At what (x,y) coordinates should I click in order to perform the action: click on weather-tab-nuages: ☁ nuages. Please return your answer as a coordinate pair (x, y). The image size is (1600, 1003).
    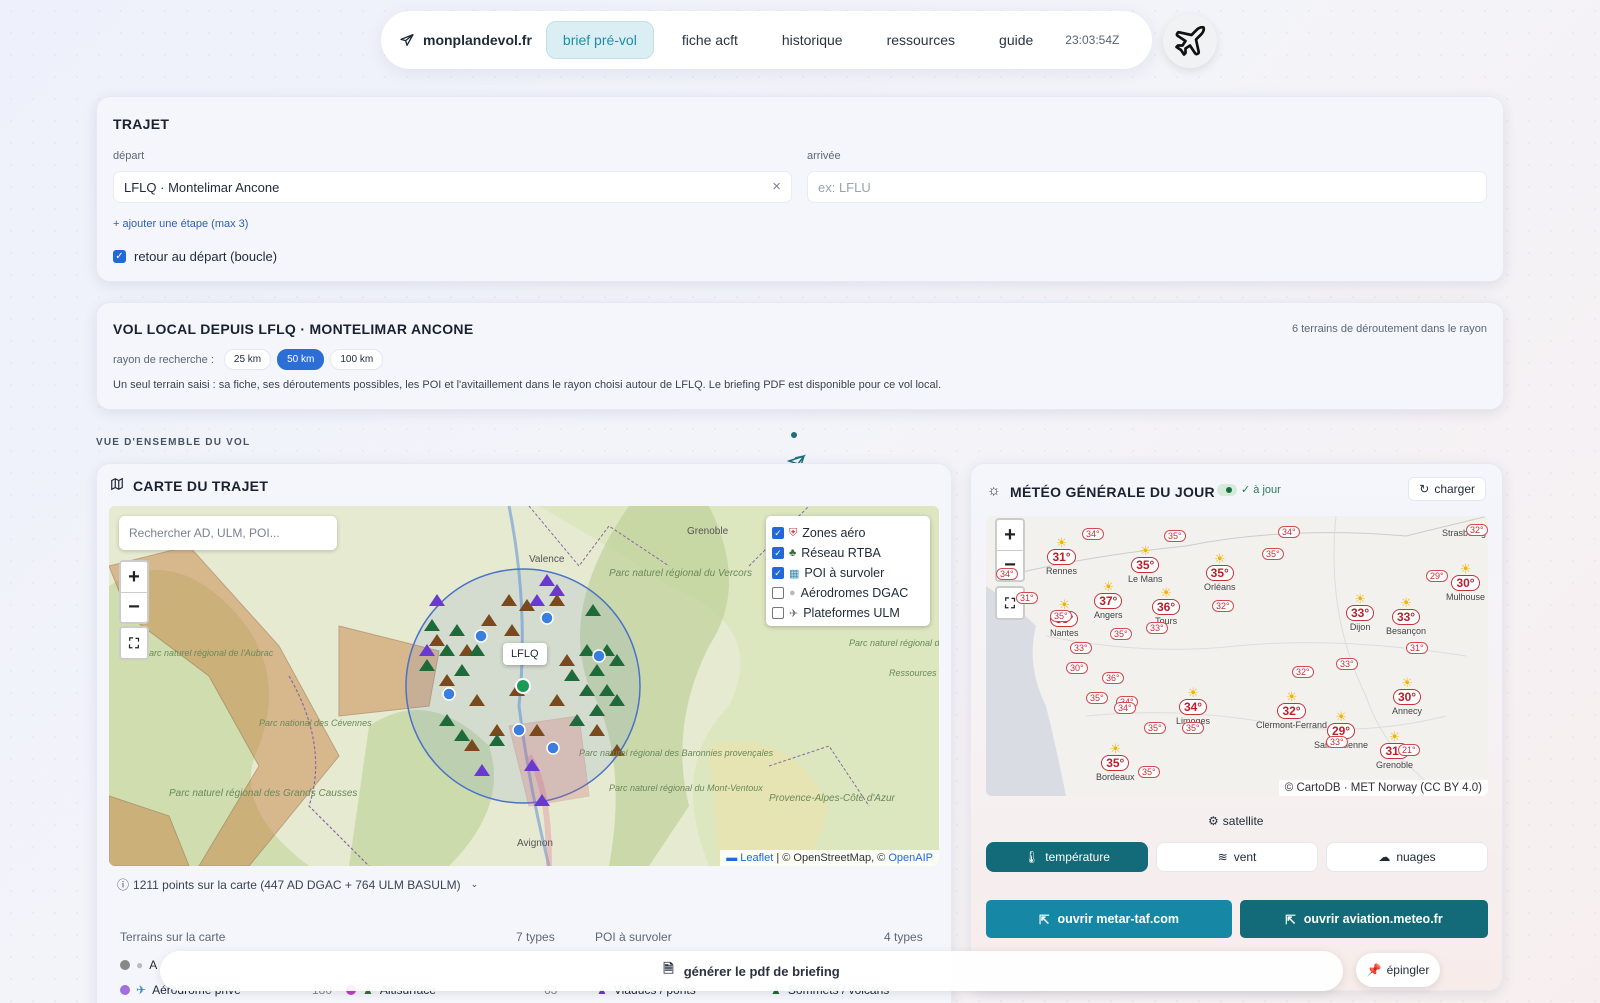
    Looking at the image, I should click on (1407, 857).